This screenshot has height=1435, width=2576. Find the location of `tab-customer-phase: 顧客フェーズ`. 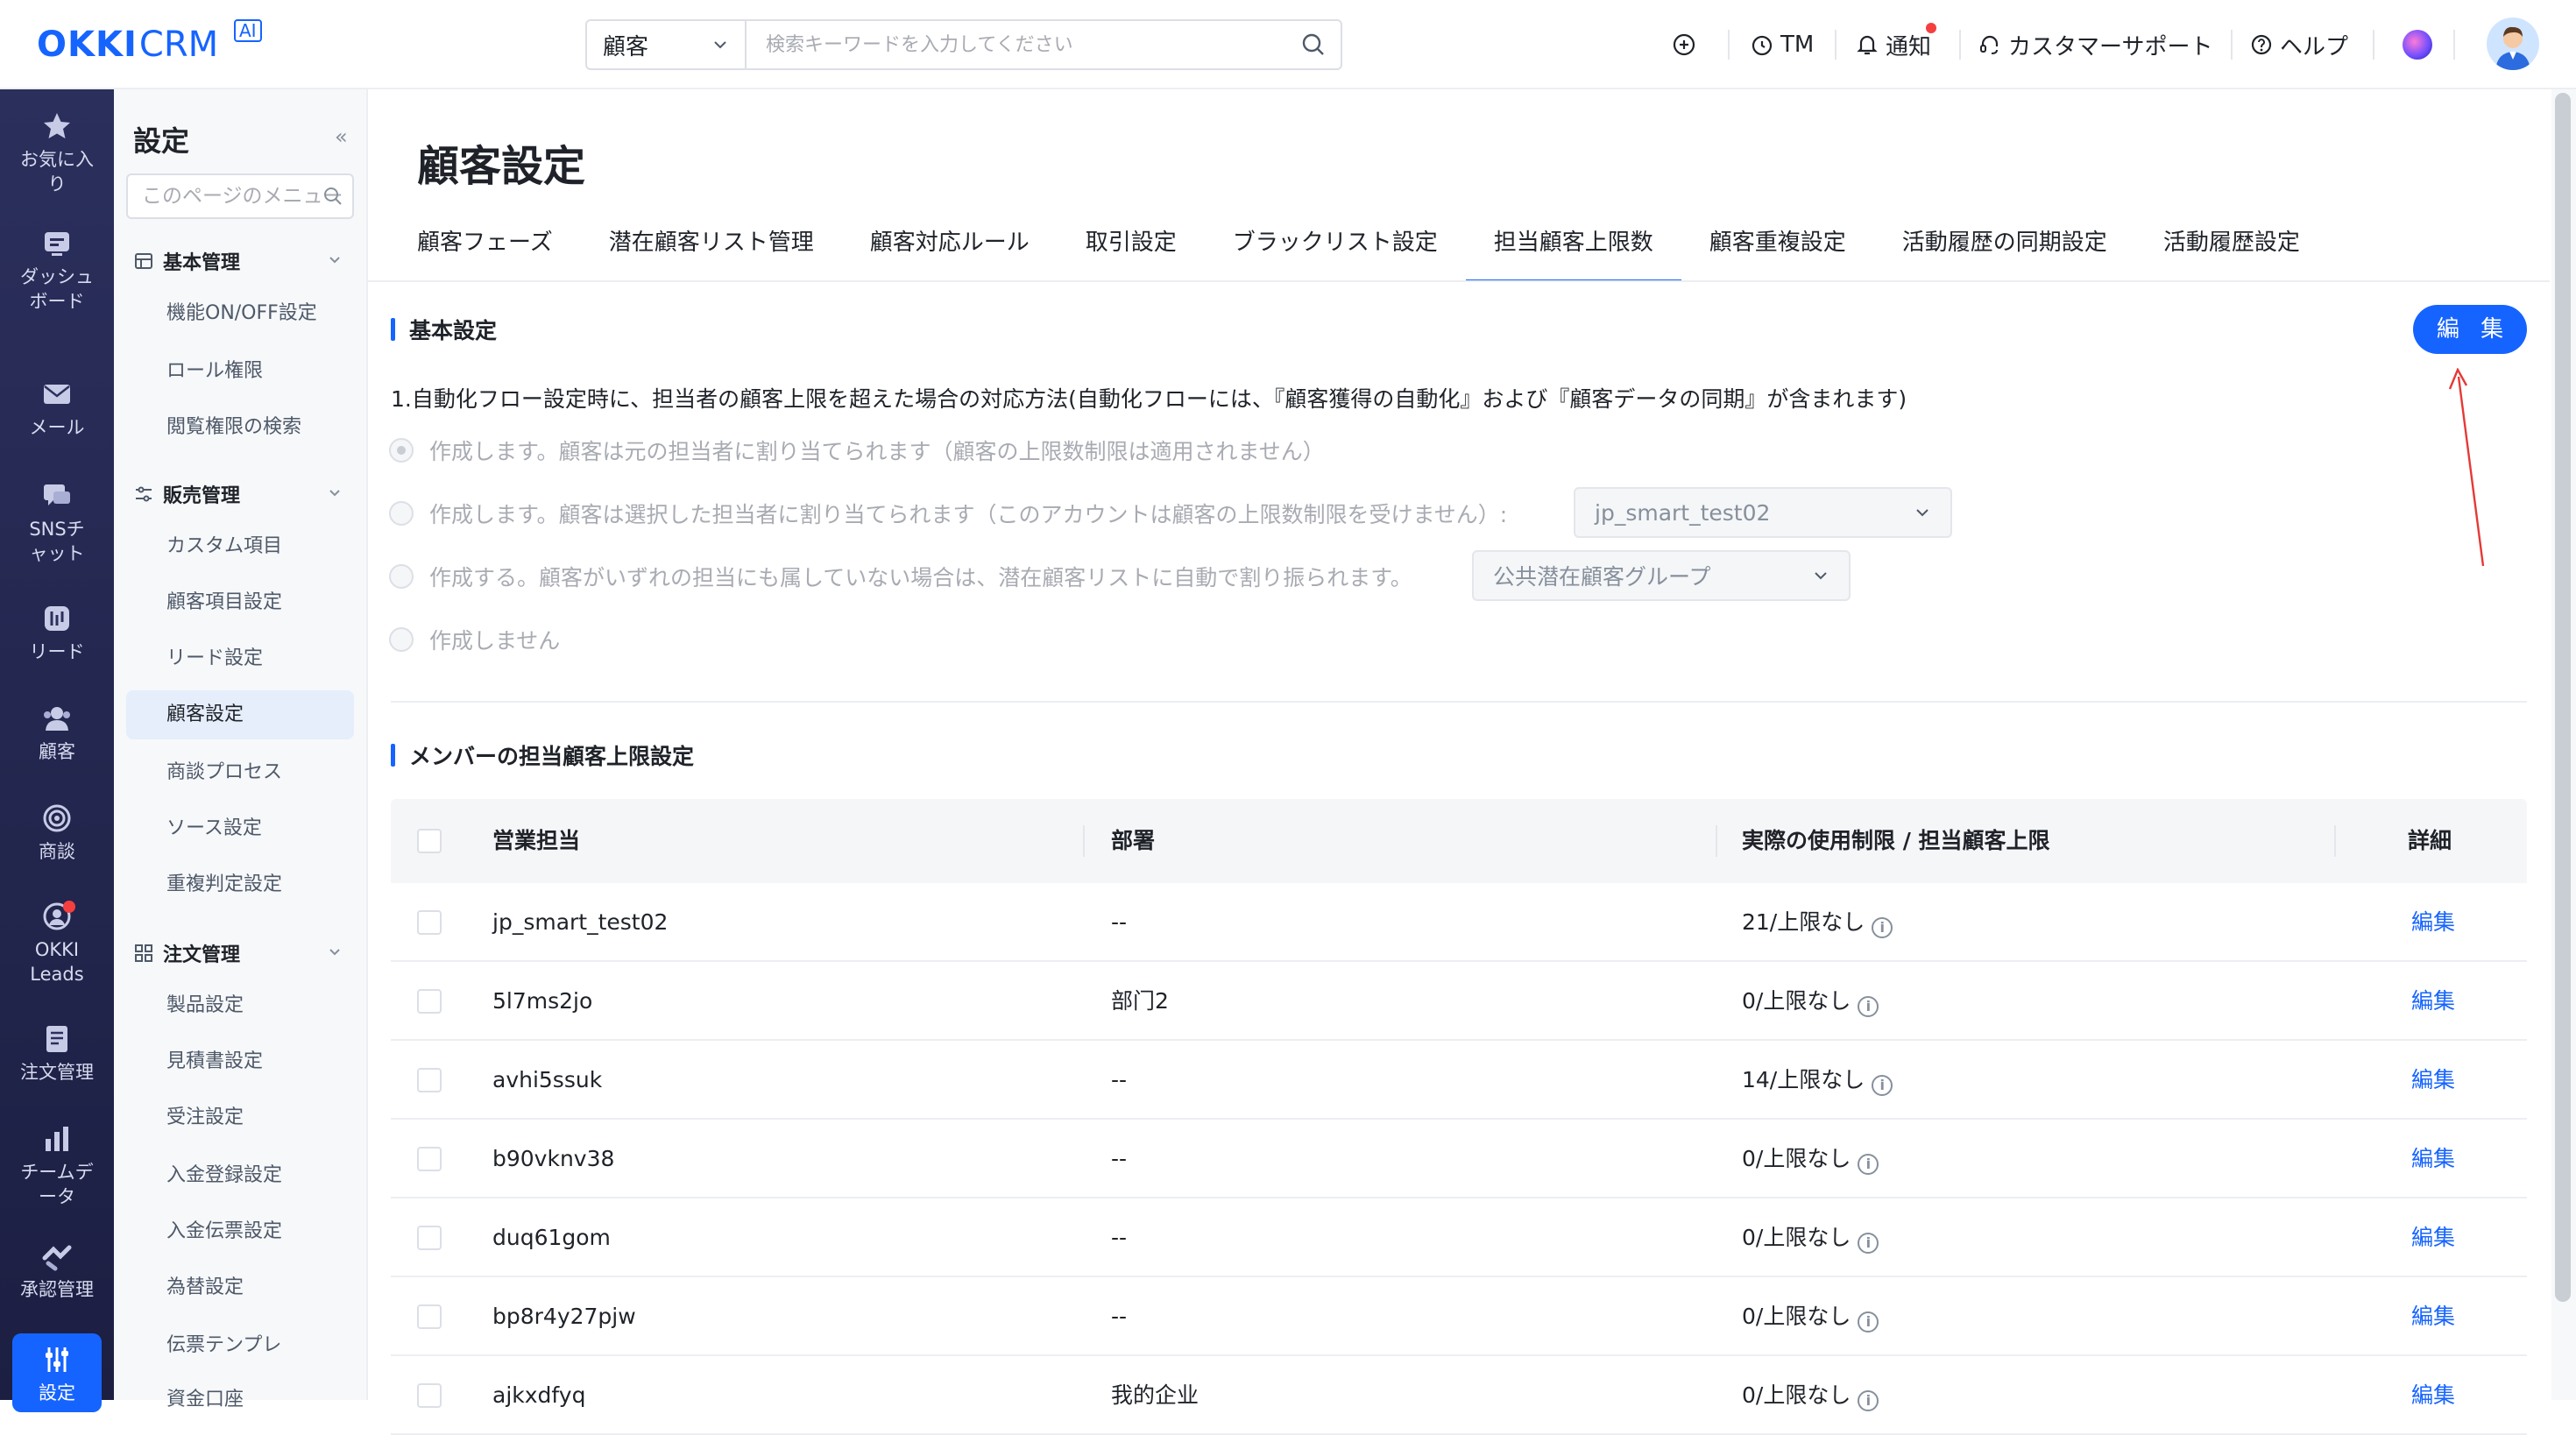

tab-customer-phase: 顧客フェーズ is located at coordinates (499, 246).